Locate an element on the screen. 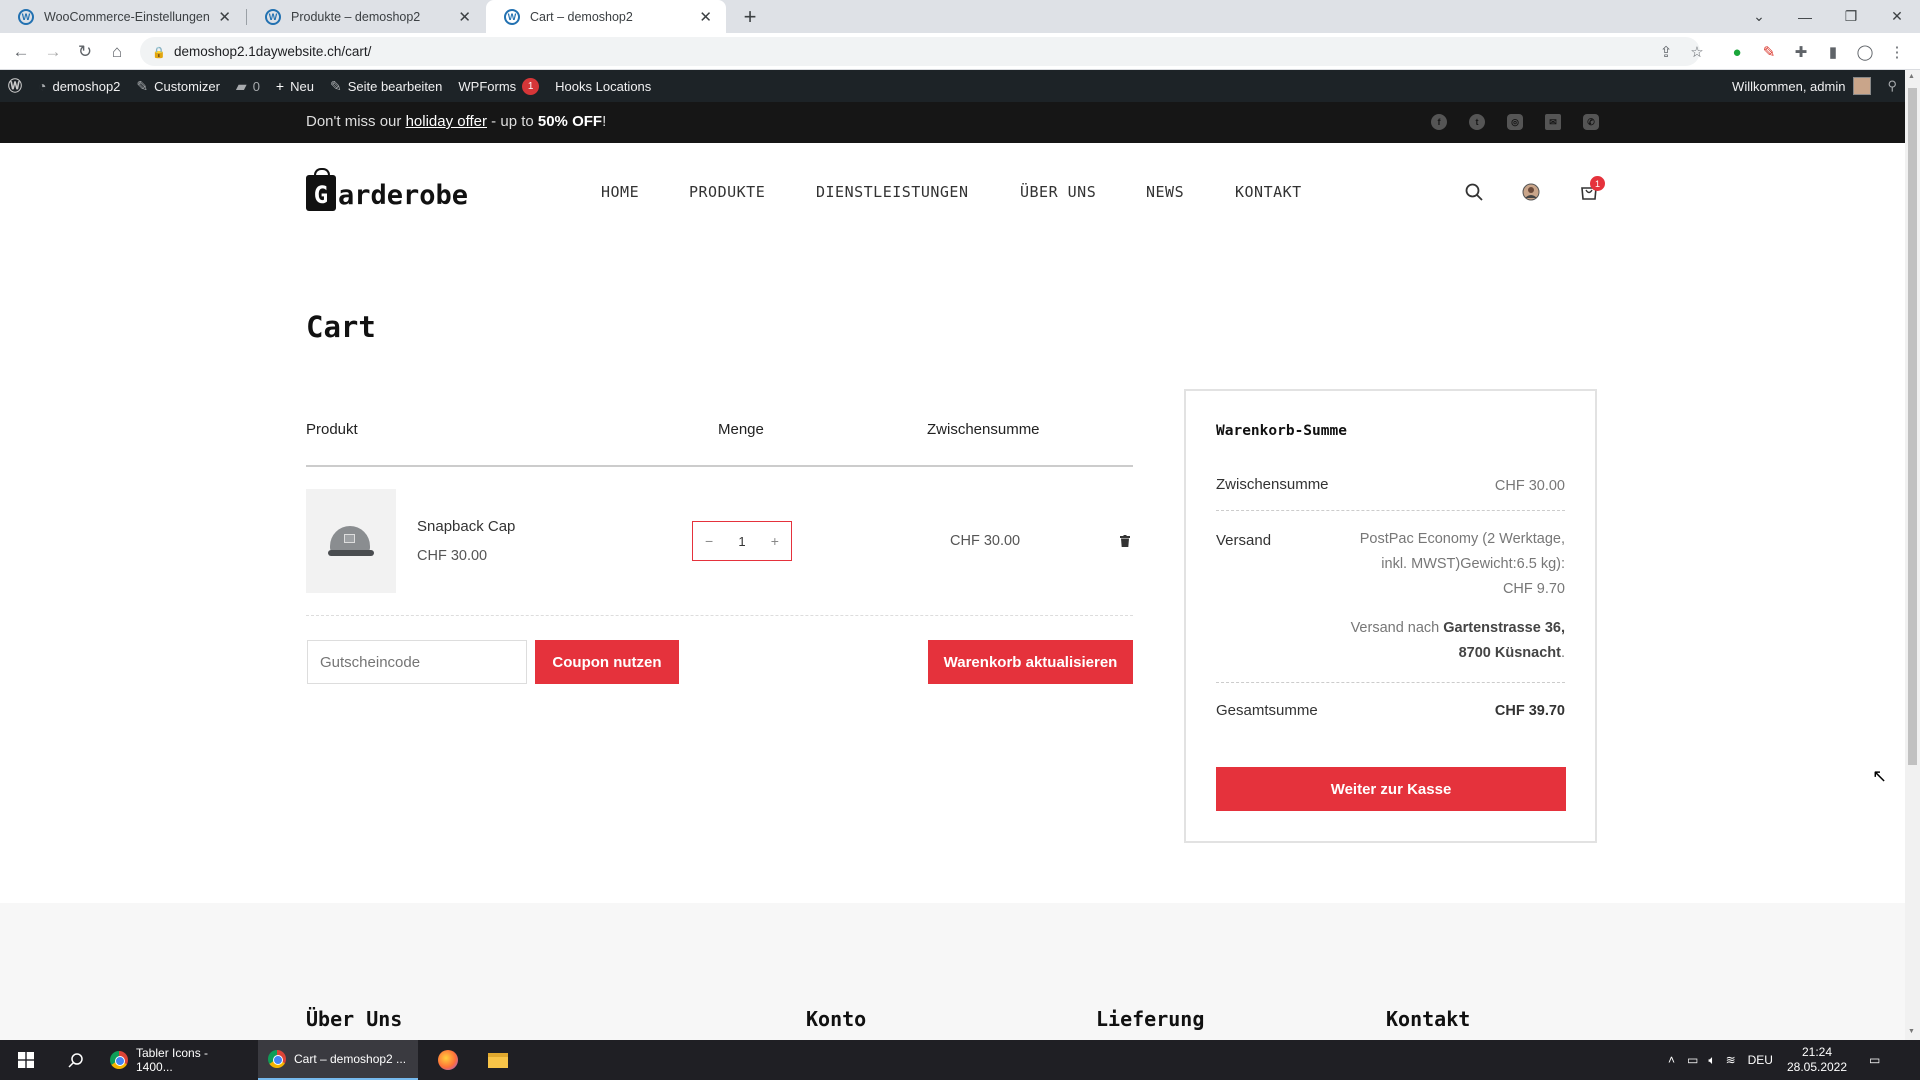 This screenshot has width=1920, height=1080. clock: 21:24 28.05.2022 is located at coordinates (1817, 1060).